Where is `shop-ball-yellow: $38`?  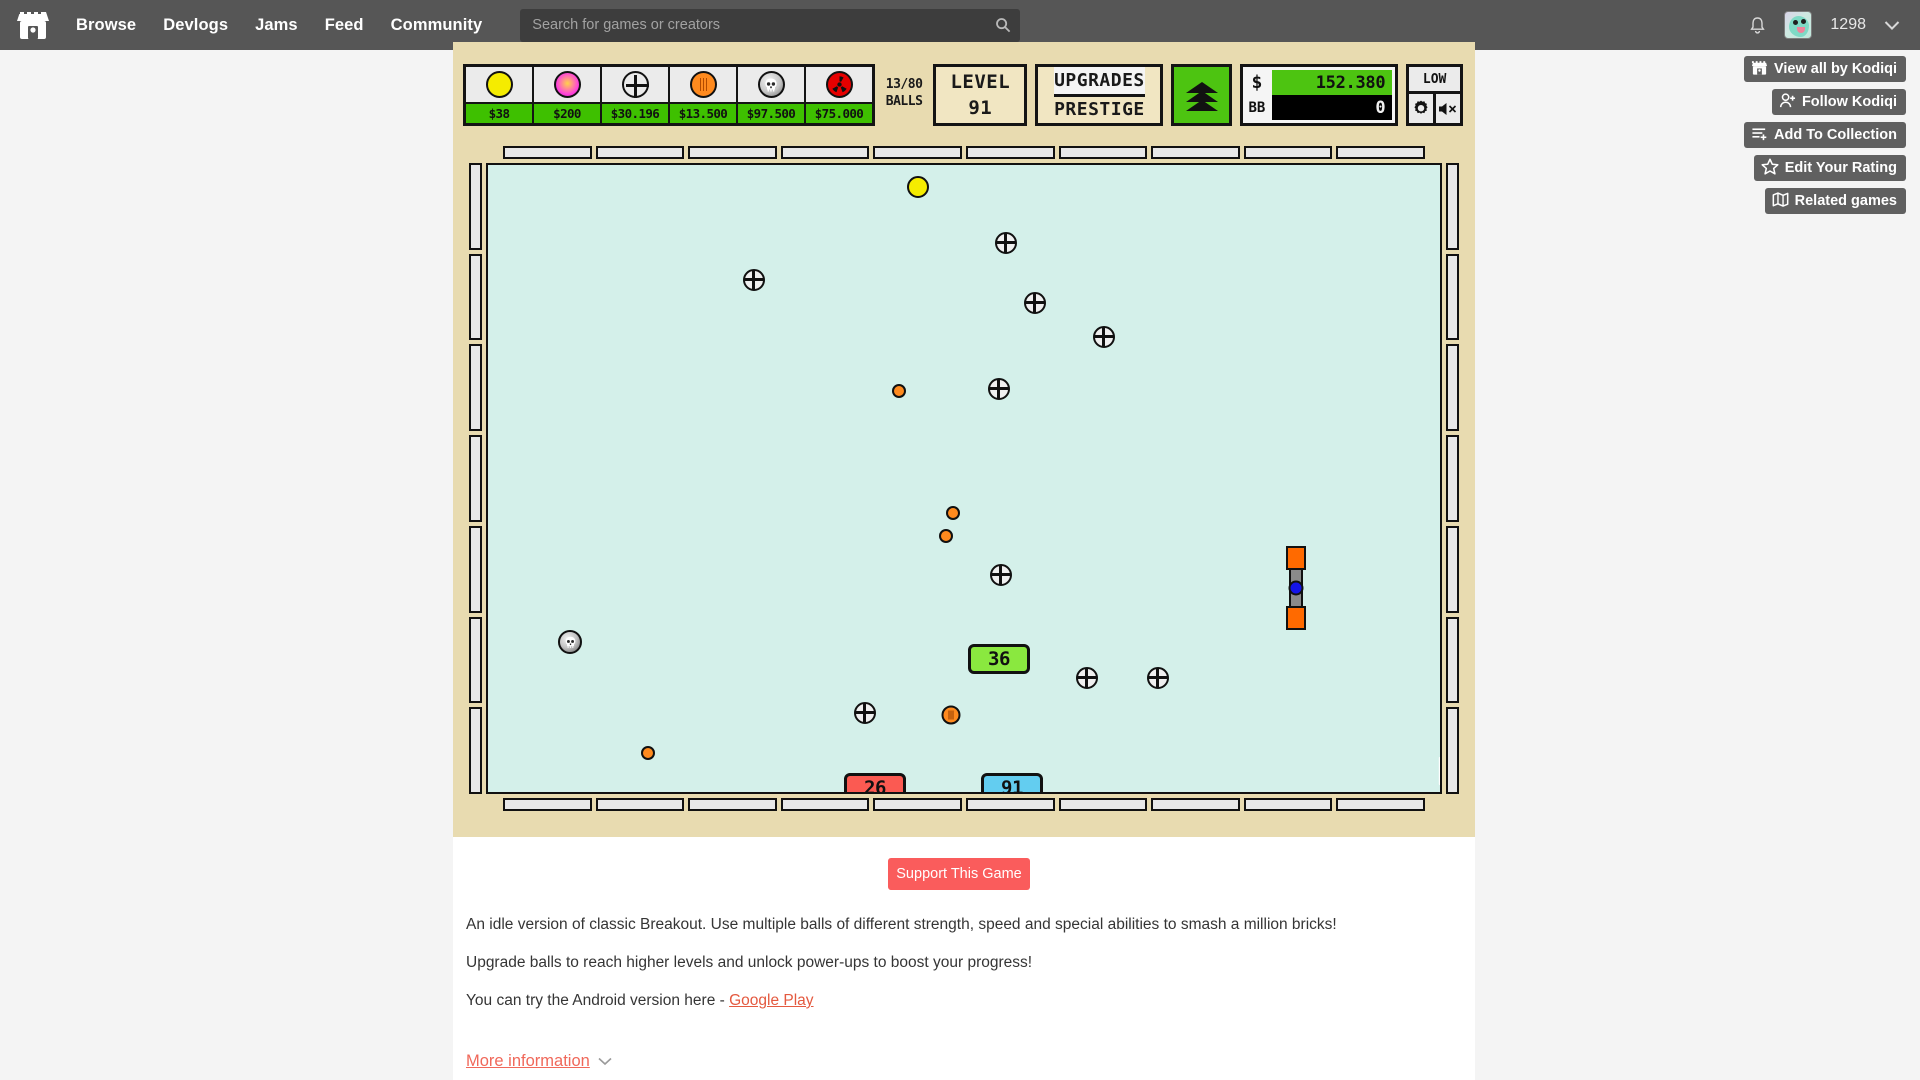 shop-ball-yellow: $38 is located at coordinates (499, 95).